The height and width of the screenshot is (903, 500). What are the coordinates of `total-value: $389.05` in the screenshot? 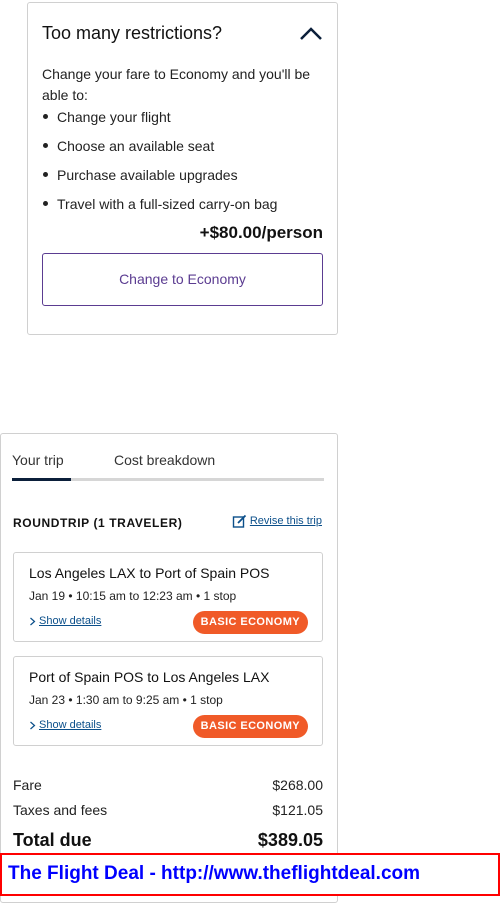 It's located at (290, 840).